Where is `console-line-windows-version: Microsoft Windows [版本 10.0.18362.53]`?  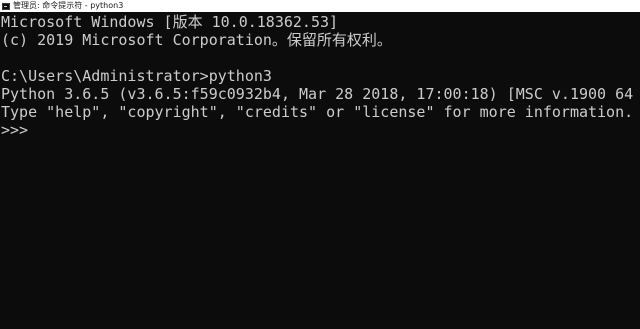
console-line-windows-version: Microsoft Windows [版本 10.0.18362.53] is located at coordinates (170, 22).